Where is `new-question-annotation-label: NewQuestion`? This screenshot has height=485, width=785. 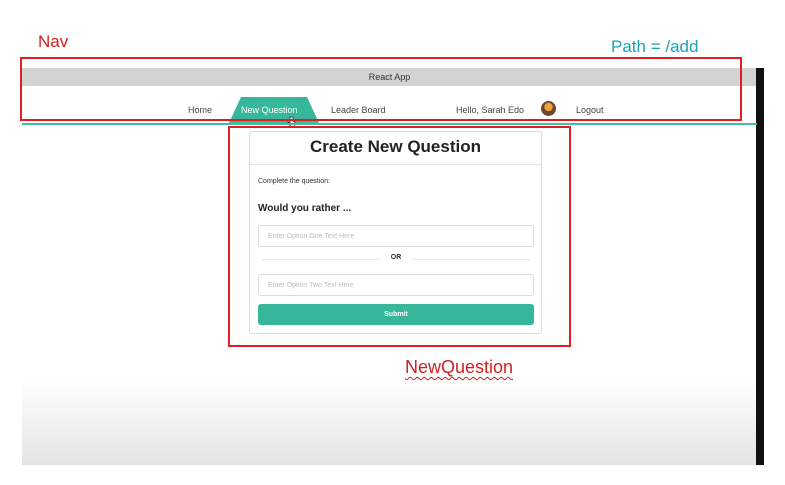 new-question-annotation-label: NewQuestion is located at coordinates (459, 367).